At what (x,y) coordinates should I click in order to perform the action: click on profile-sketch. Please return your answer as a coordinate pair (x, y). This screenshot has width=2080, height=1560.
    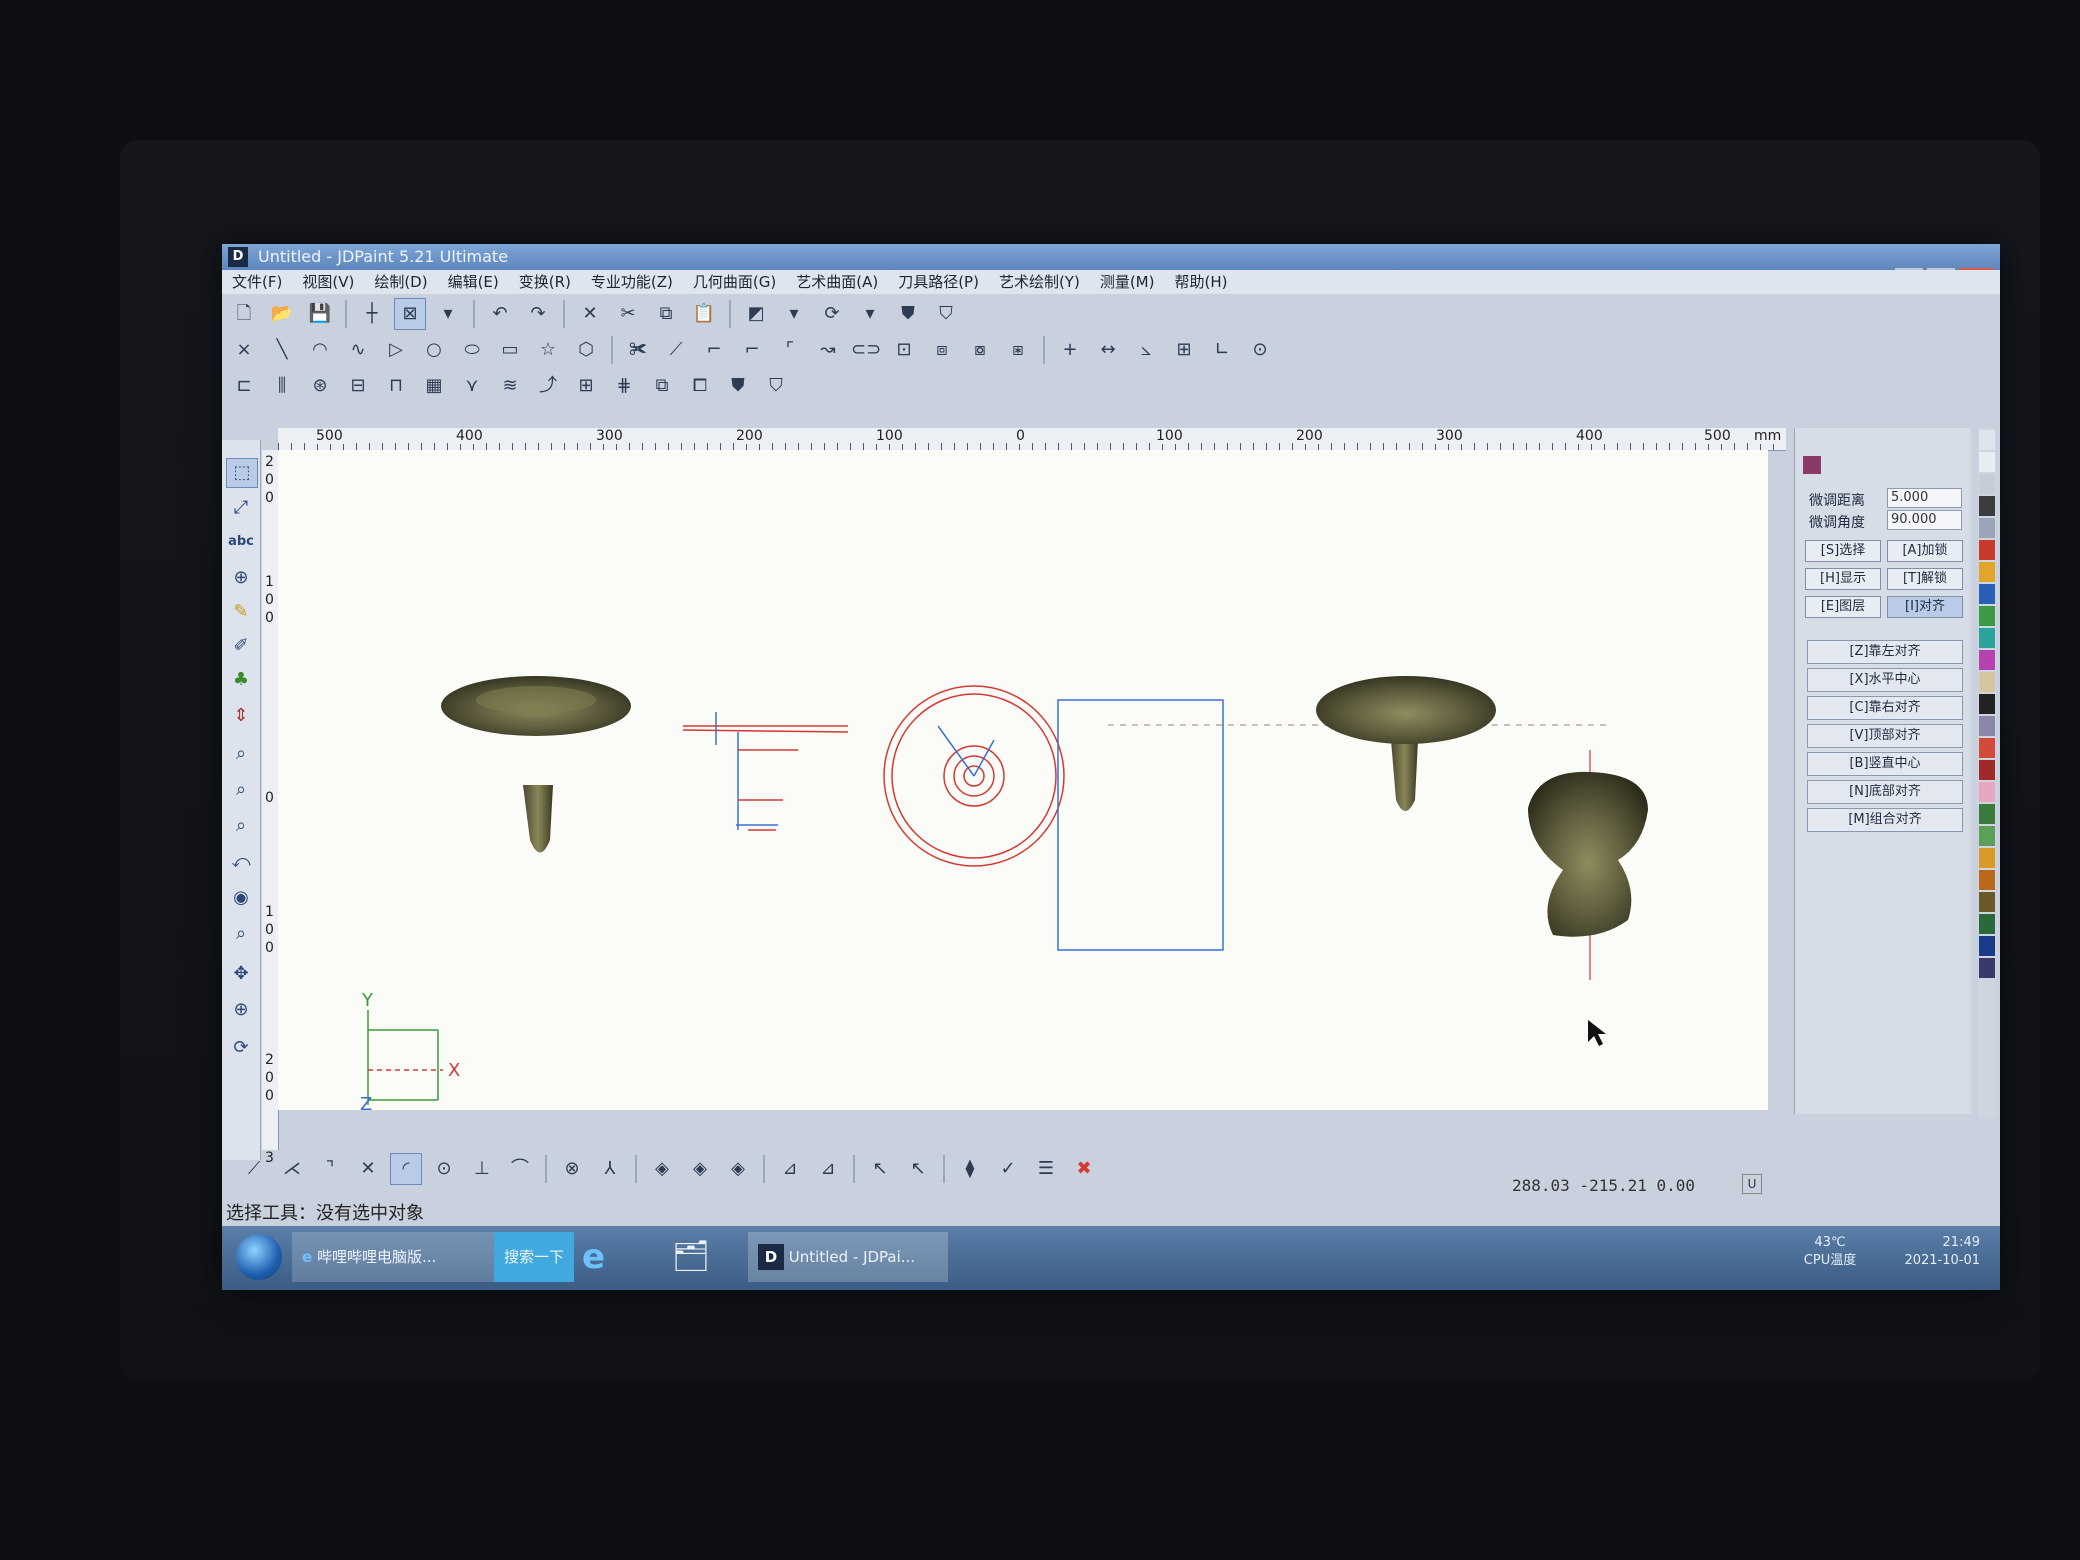
    Looking at the image, I should click on (765, 771).